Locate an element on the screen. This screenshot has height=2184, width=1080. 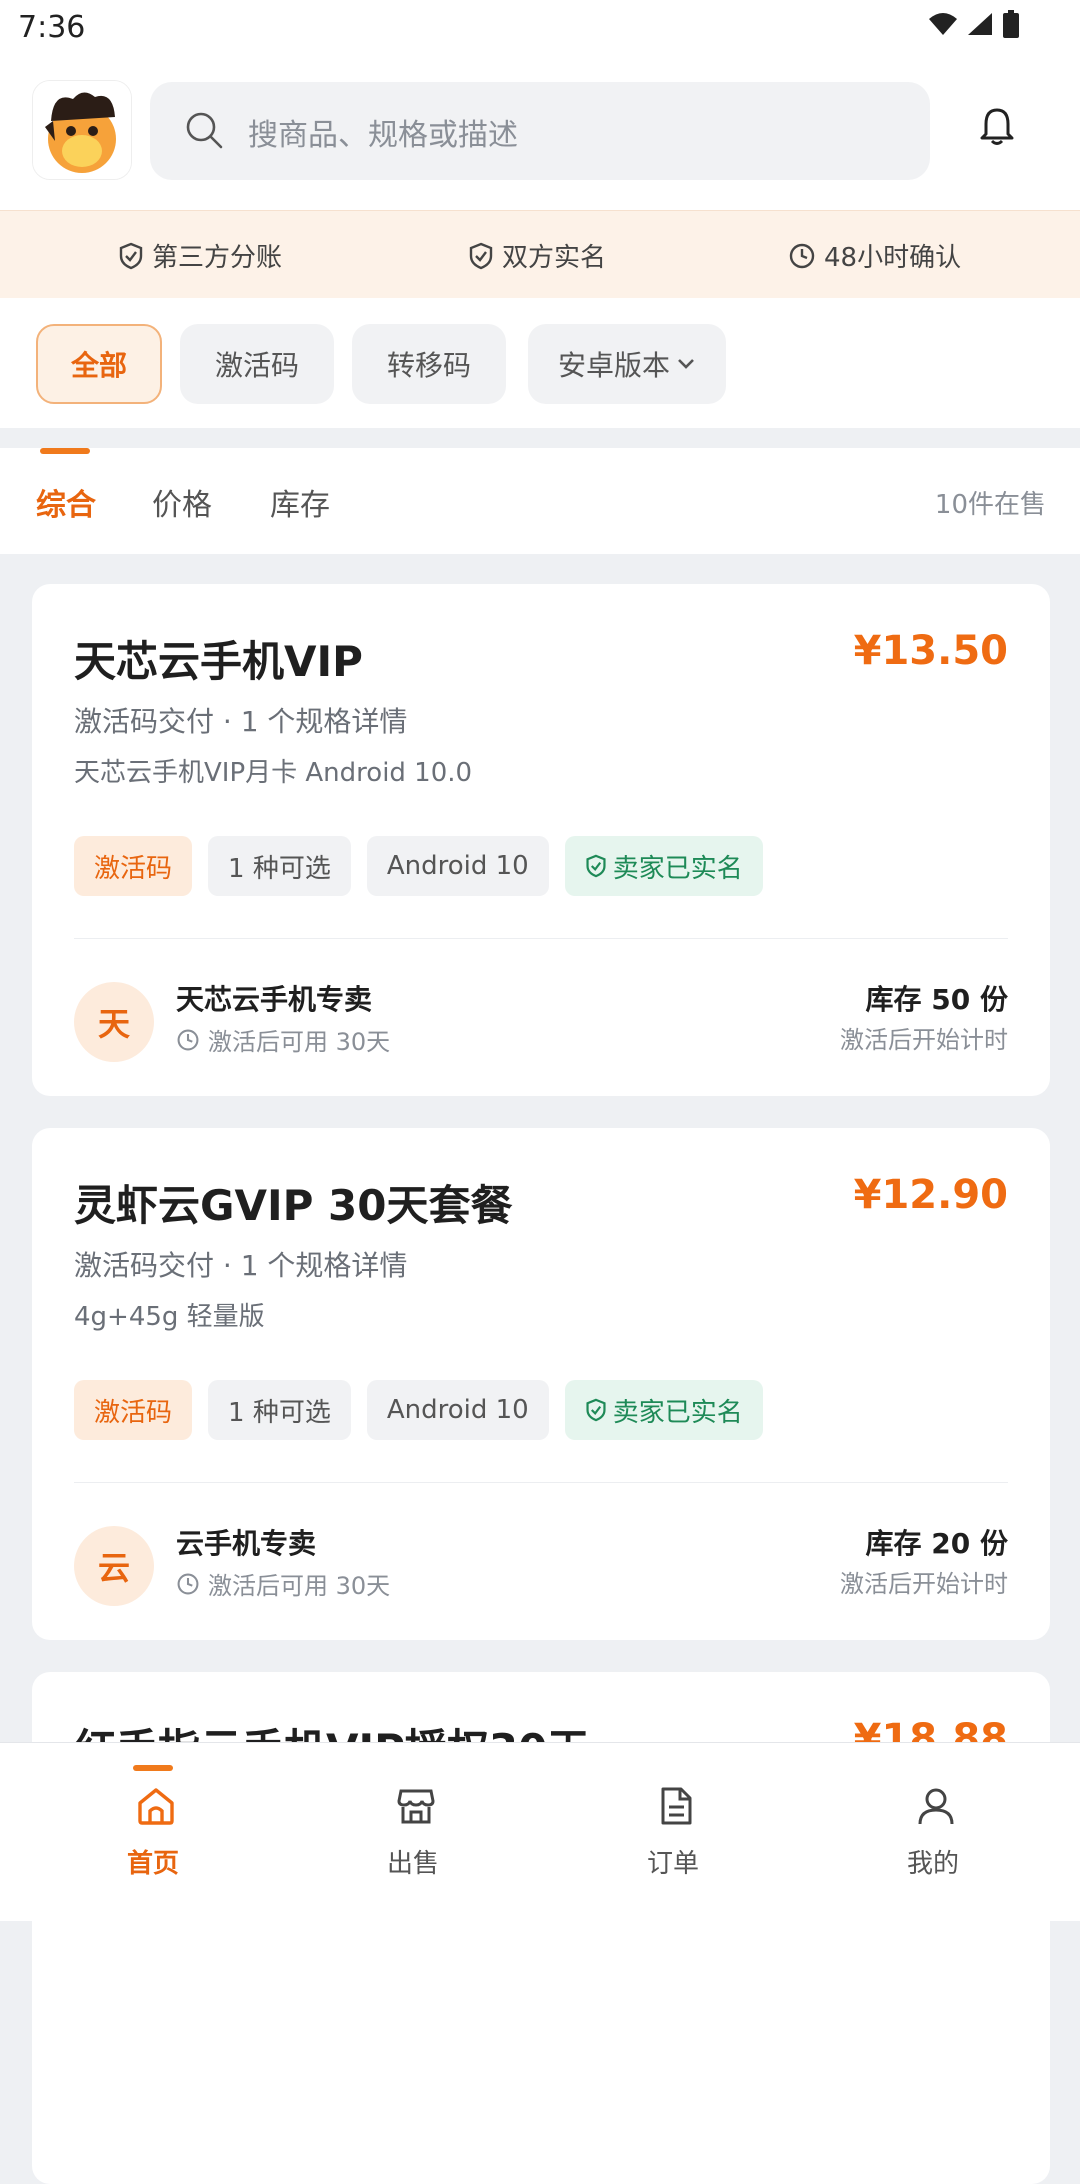
seller-avatar: 天 is located at coordinates (114, 1022).